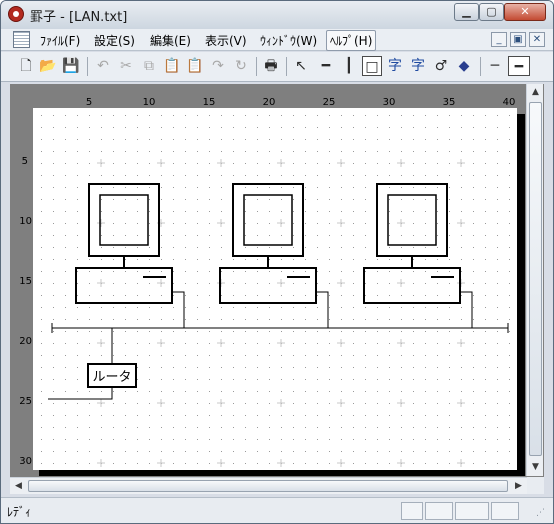 This screenshot has height=524, width=554. Describe the element at coordinates (466, 12) in the screenshot. I see `minimize-button: ▁` at that location.